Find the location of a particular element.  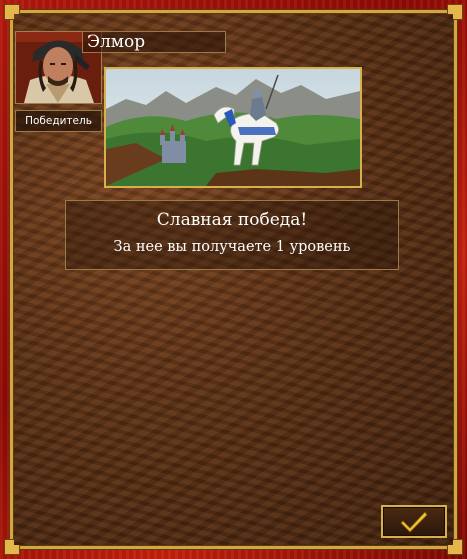

victory-scene-image is located at coordinates (233, 127).